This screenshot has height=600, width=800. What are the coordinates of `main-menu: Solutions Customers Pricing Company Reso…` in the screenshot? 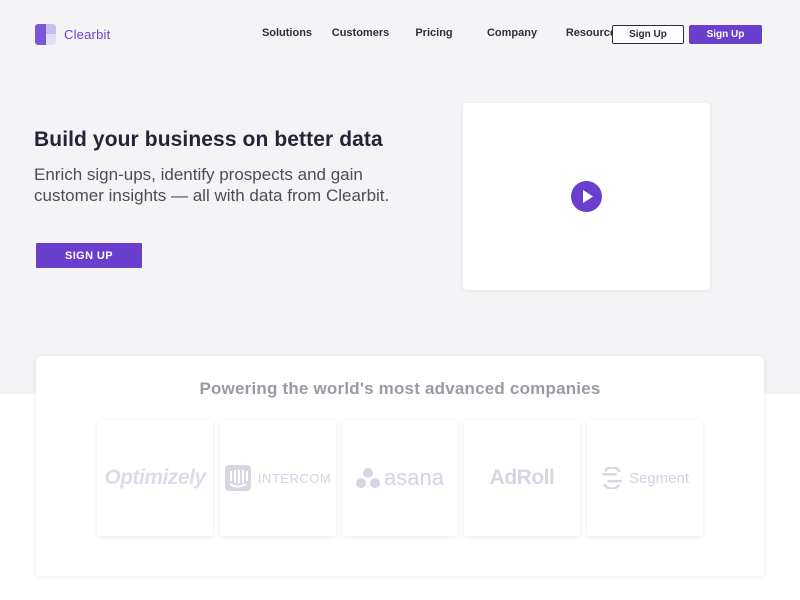 It's located at (440, 33).